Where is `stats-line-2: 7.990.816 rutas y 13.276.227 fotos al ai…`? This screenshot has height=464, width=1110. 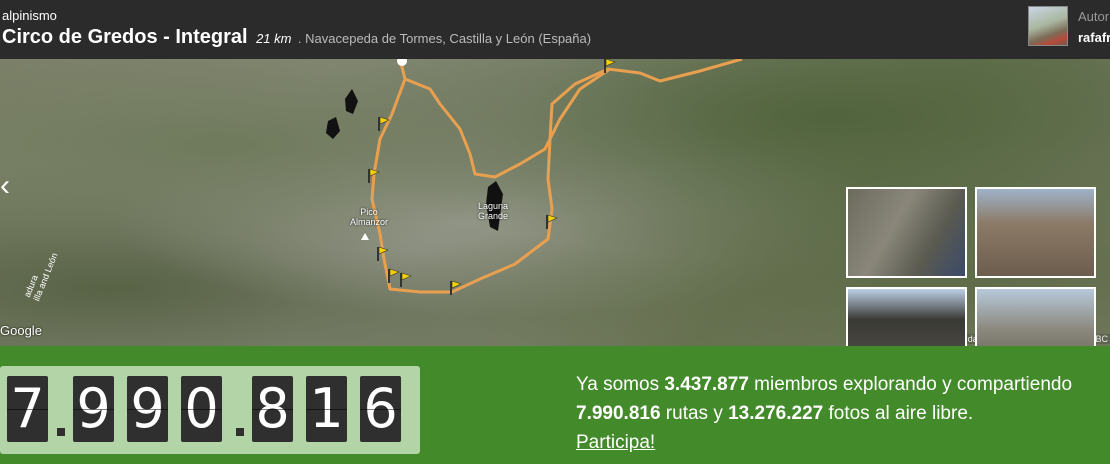 stats-line-2: 7.990.816 rutas y 13.276.227 fotos al ai… is located at coordinates (843, 413).